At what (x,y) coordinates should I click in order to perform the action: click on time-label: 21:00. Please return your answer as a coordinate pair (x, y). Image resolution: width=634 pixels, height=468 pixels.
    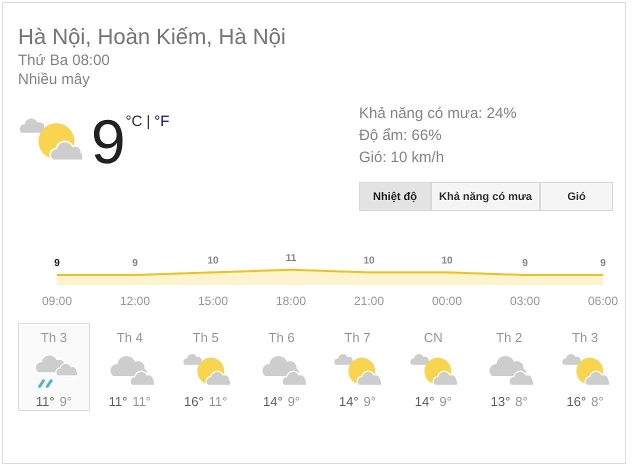
    Looking at the image, I should click on (369, 301).